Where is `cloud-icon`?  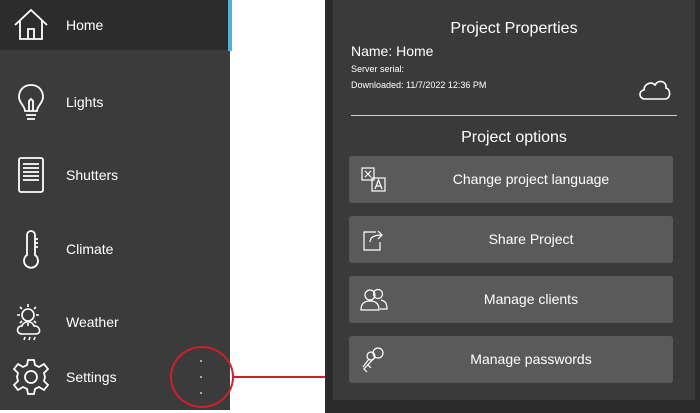 cloud-icon is located at coordinates (654, 89).